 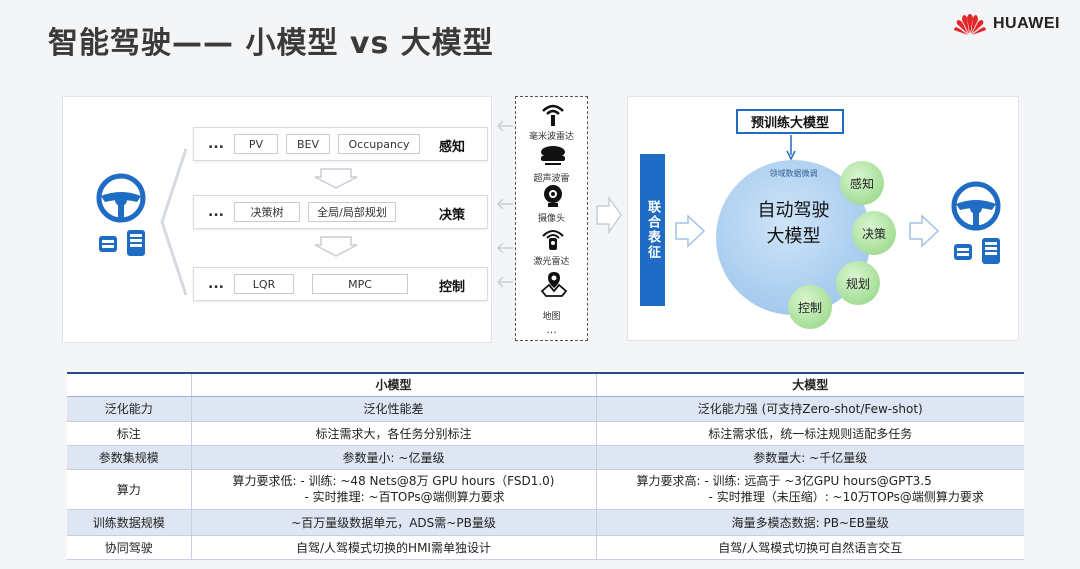 What do you see at coordinates (352, 212) in the screenshot?
I see `chip-planning: 全局/局部规划` at bounding box center [352, 212].